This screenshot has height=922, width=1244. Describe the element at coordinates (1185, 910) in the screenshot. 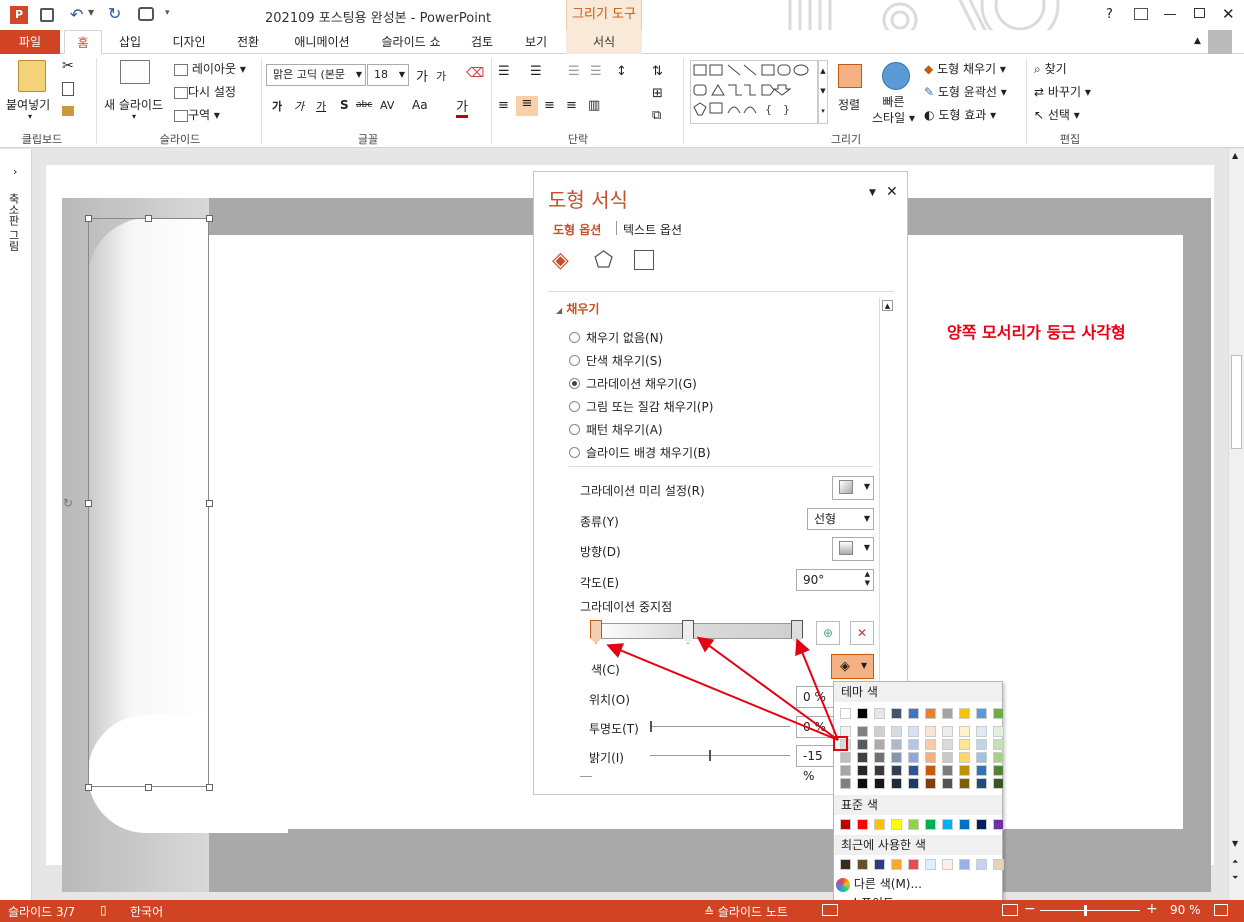

I see `zoom-level: 90 %` at that location.